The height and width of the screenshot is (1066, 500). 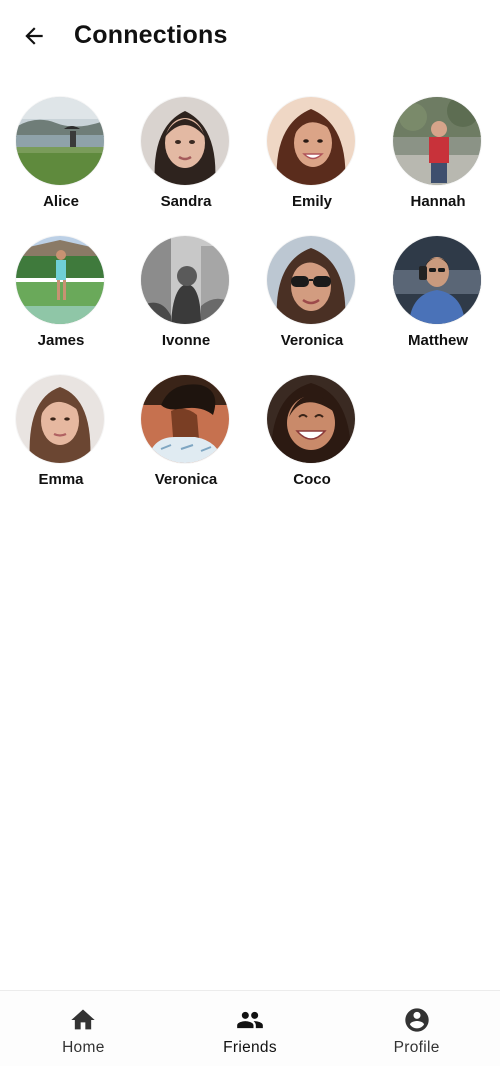 I want to click on bottom-navigation: Home Friends Profile, so click(x=250, y=1028).